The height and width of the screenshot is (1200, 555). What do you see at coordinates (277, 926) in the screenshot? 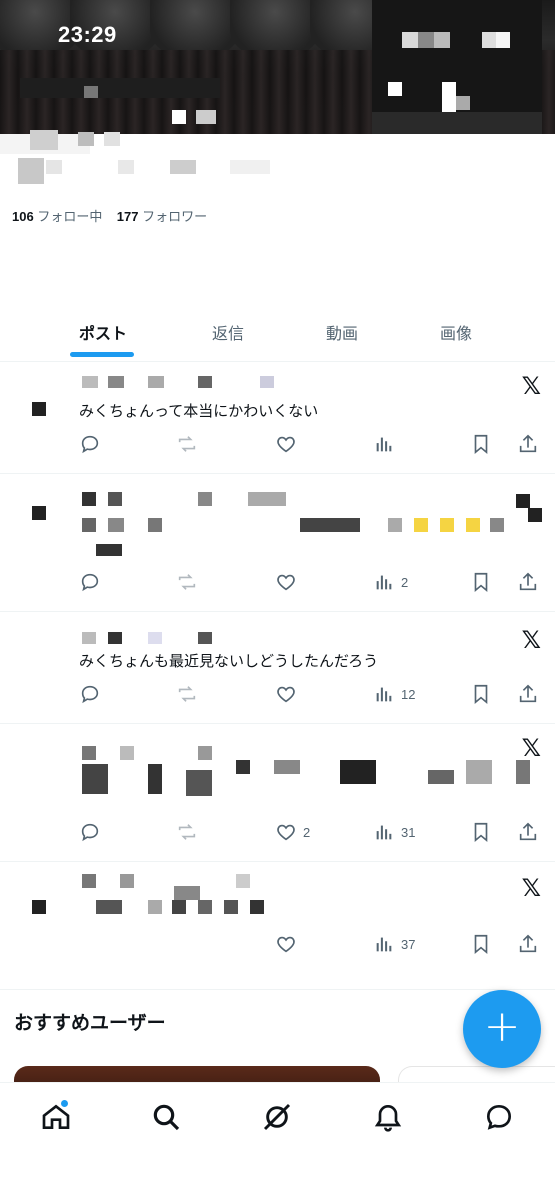
I see `post-item: 𝕏 37` at bounding box center [277, 926].